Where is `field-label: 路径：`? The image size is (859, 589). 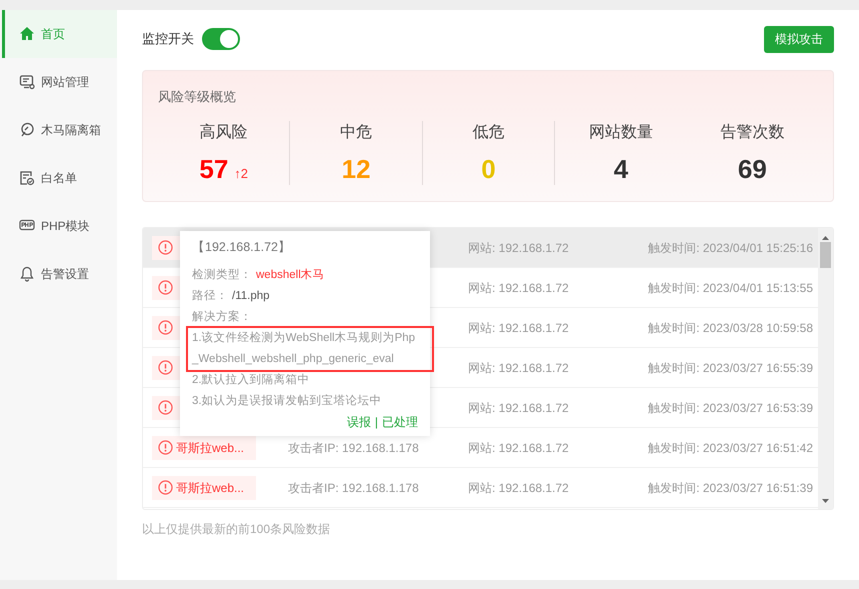
field-label: 路径： is located at coordinates (210, 296).